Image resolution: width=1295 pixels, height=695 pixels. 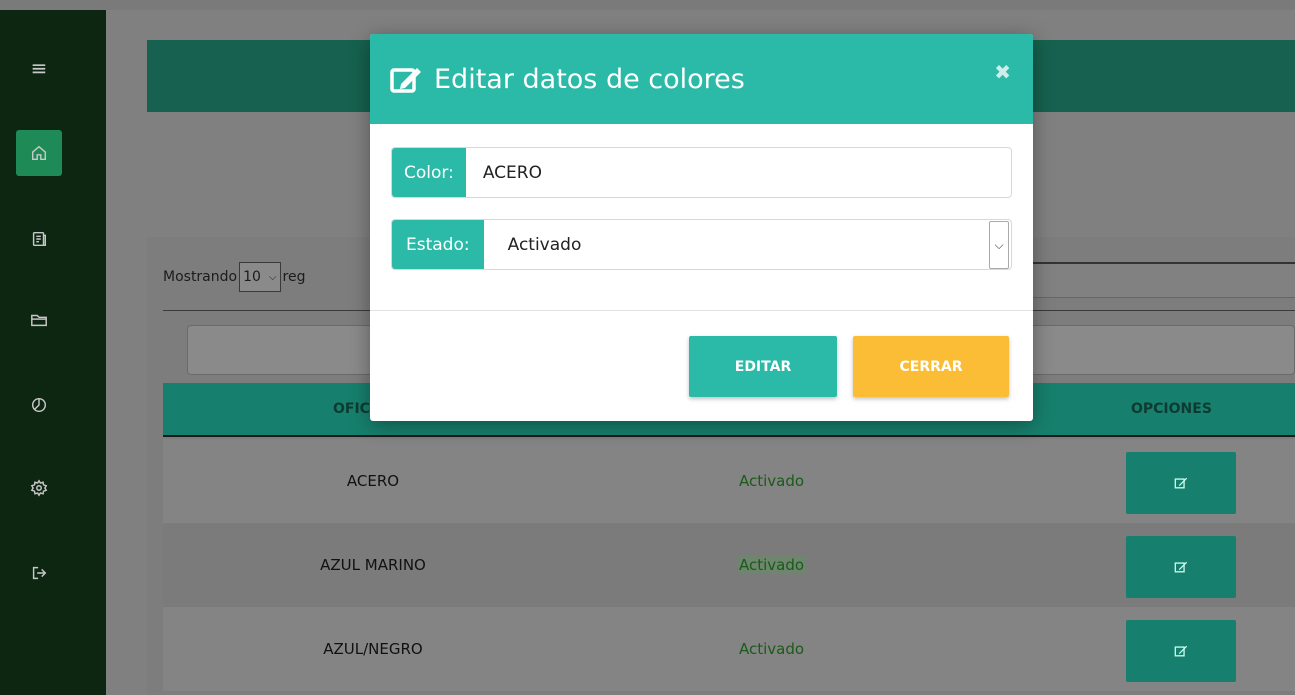 What do you see at coordinates (294, 277) in the screenshot?
I see `length-suffix: reg` at bounding box center [294, 277].